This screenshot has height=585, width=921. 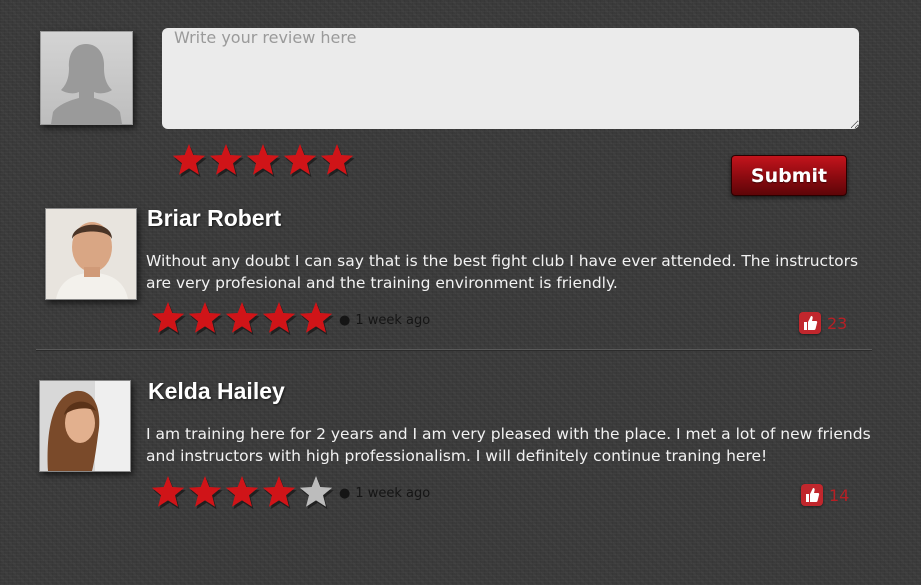 What do you see at coordinates (789, 175) in the screenshot?
I see `submit-button: Submit` at bounding box center [789, 175].